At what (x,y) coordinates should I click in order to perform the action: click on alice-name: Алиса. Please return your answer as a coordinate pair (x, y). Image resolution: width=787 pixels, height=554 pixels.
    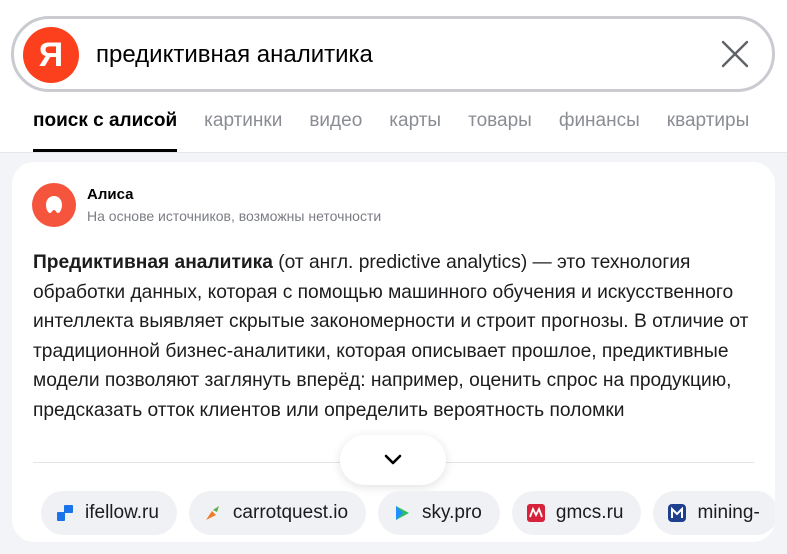
    Looking at the image, I should click on (110, 194).